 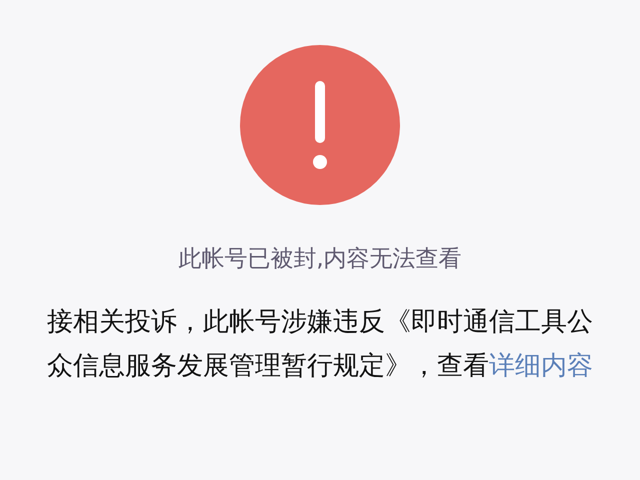 What do you see at coordinates (320, 125) in the screenshot?
I see `warning-icon` at bounding box center [320, 125].